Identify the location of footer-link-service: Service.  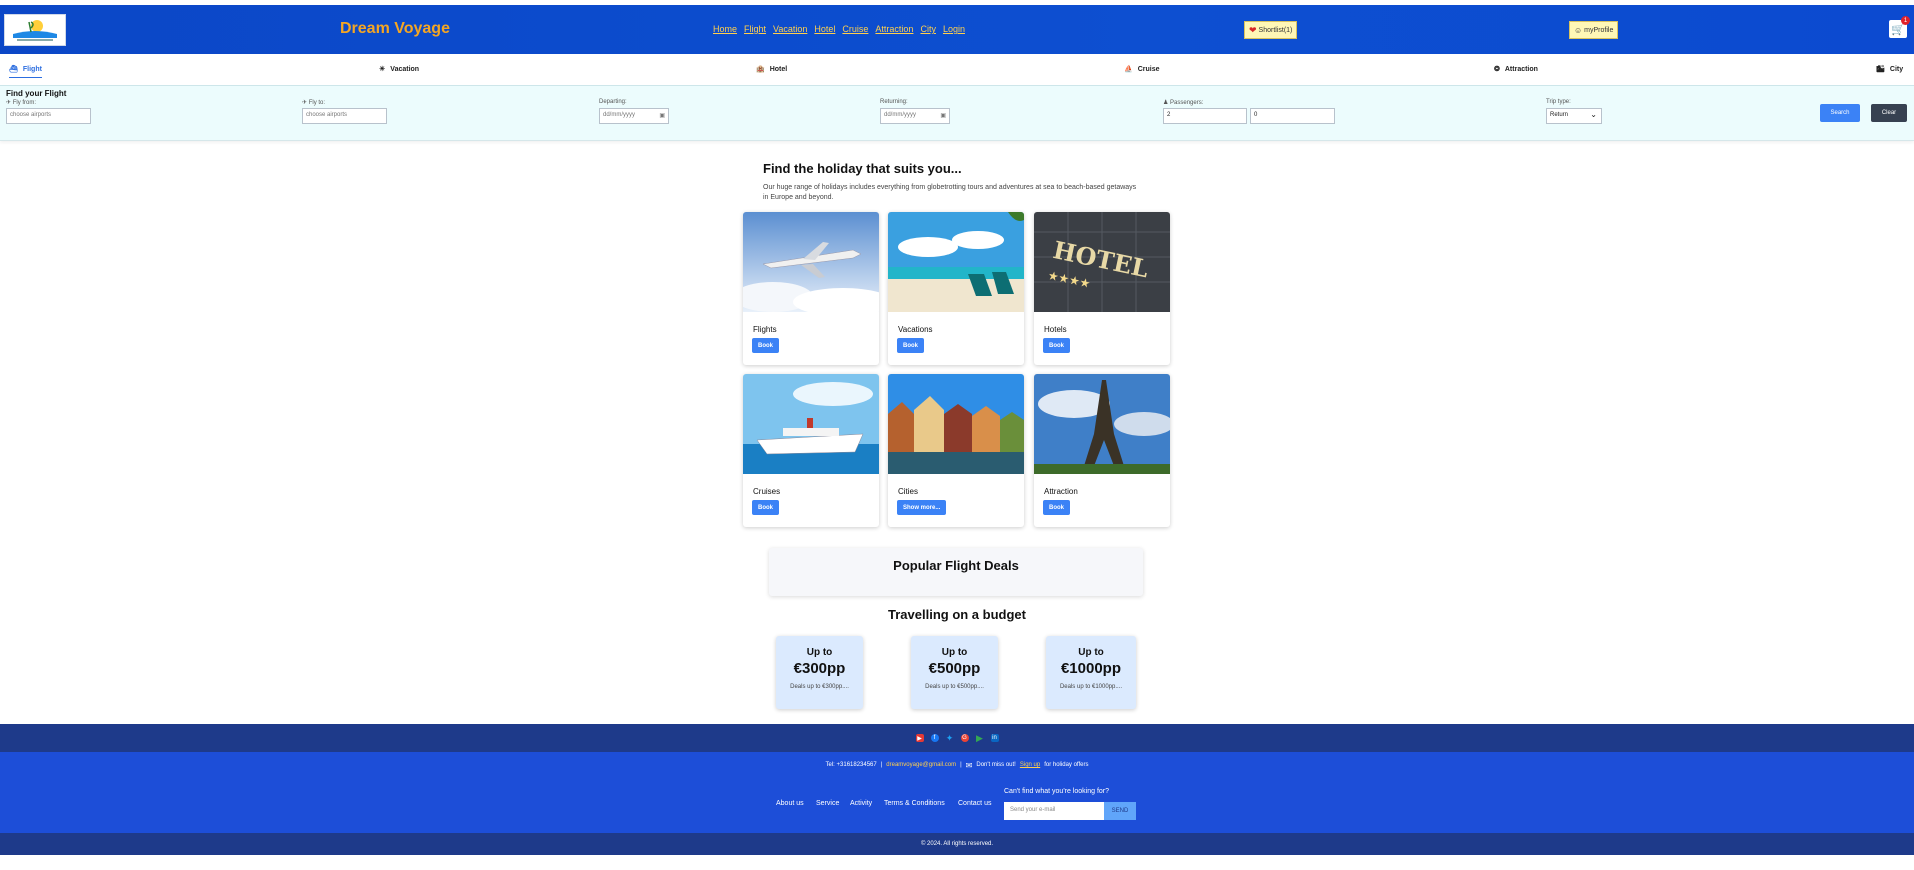
(827, 803).